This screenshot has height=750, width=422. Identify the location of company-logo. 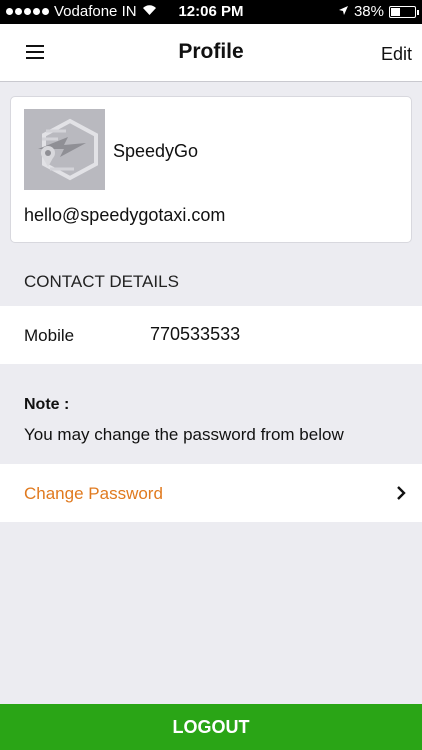
(64, 149).